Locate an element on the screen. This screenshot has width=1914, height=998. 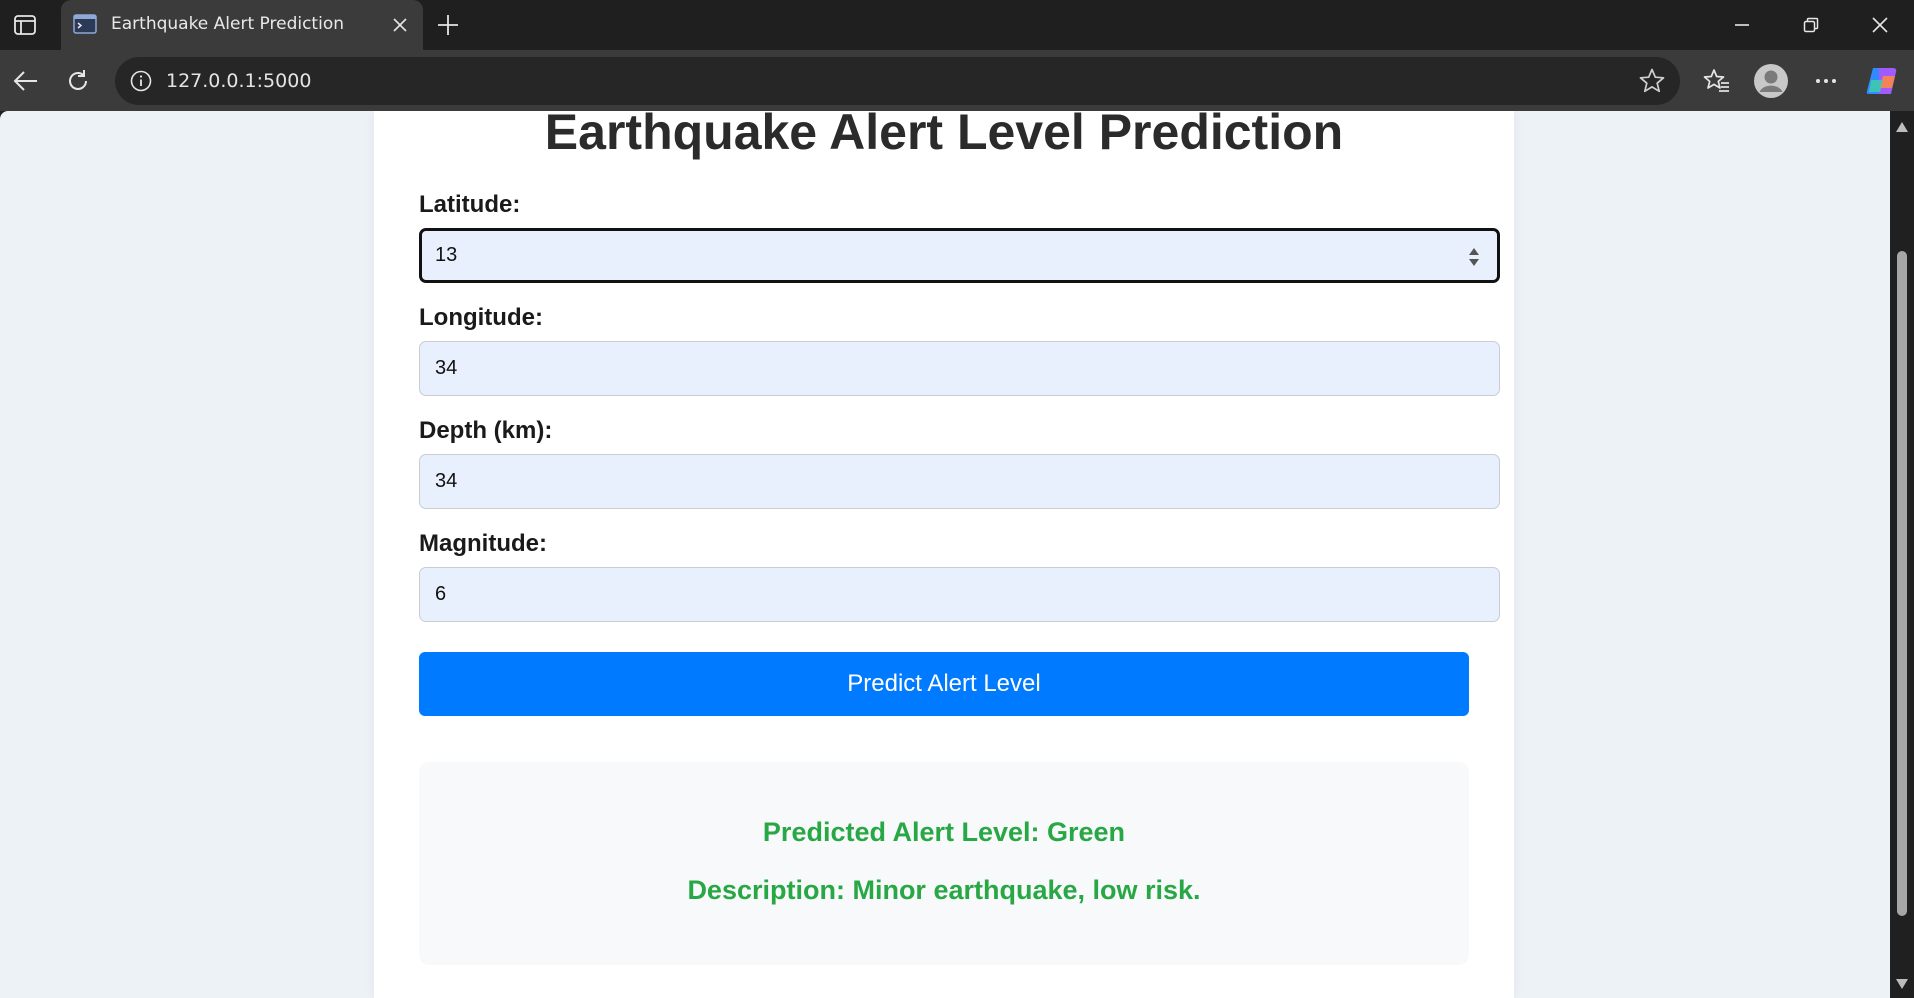
scroll-down-arrow-icon is located at coordinates (1902, 984).